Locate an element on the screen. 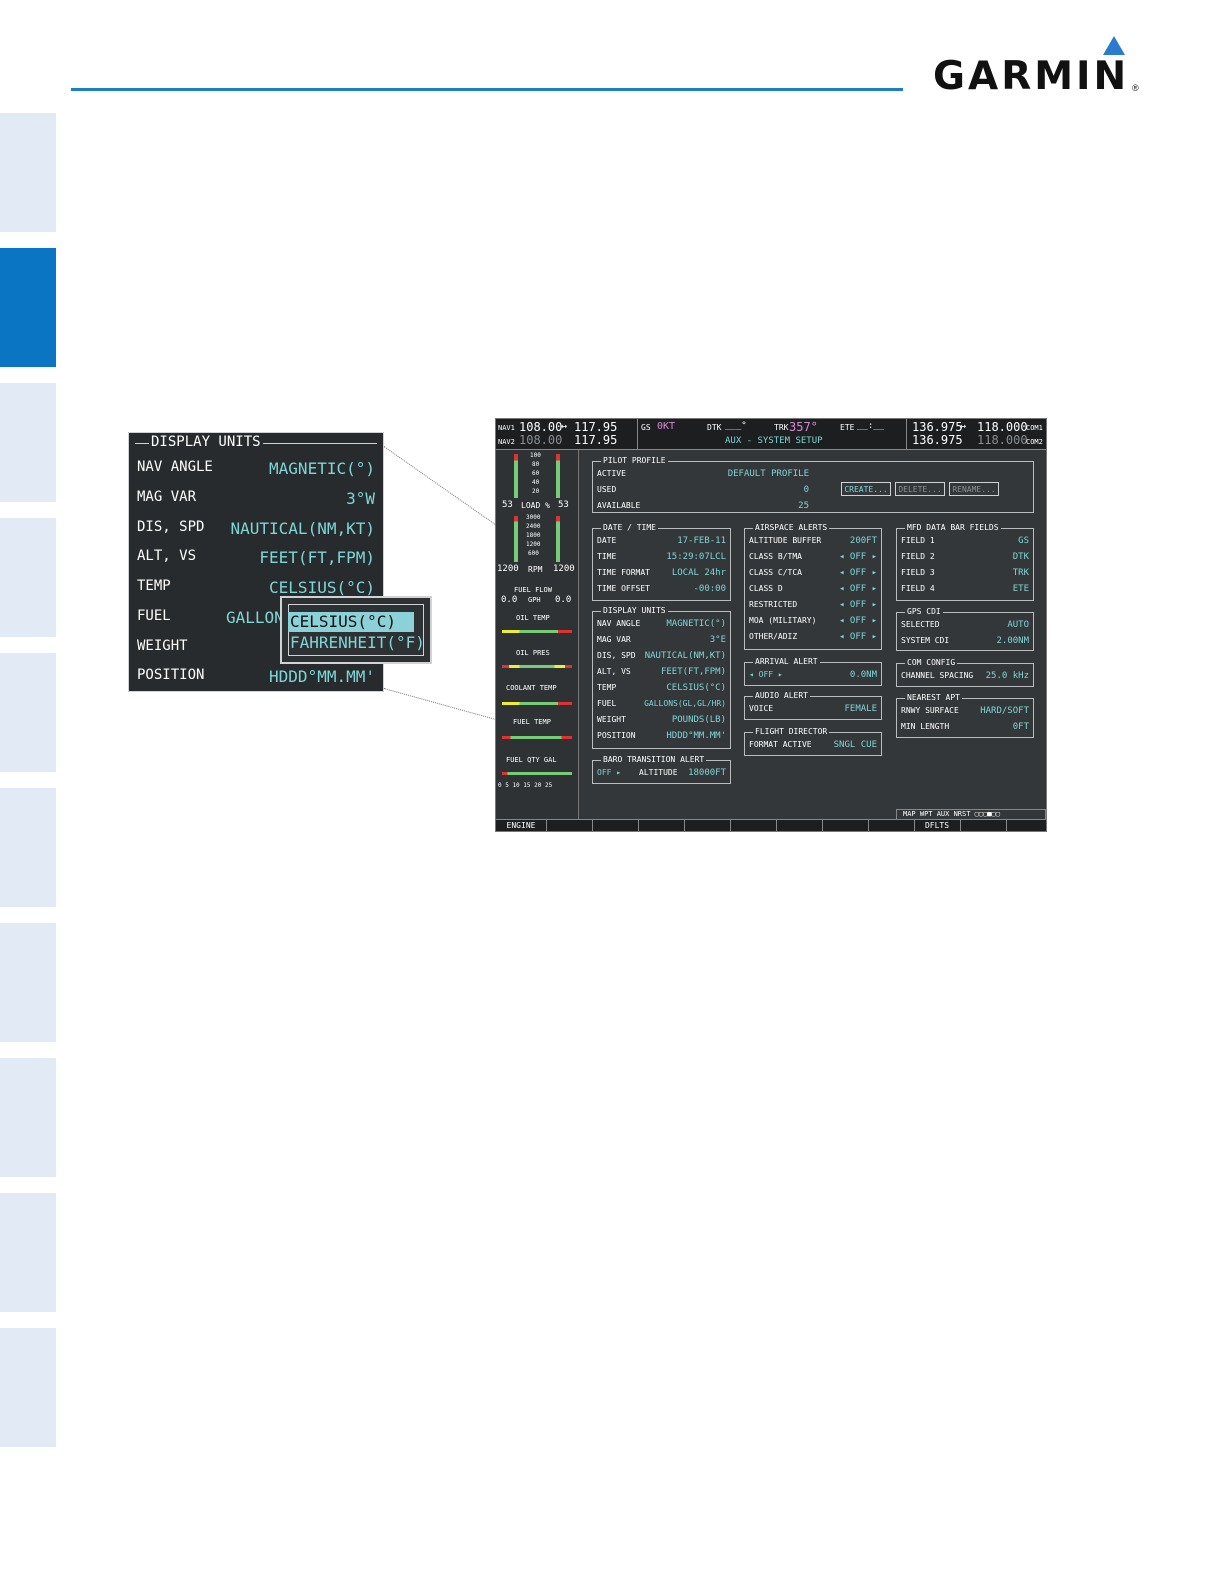  field-3-row: FIELD 3 TRK is located at coordinates (965, 574).